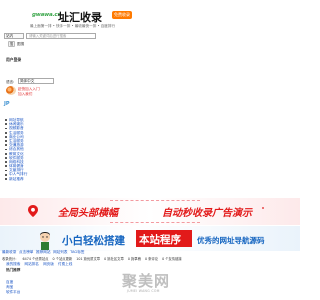 The image size is (320, 300). What do you see at coordinates (13, 292) in the screenshot?
I see `hot-link: 软件平台` at bounding box center [13, 292].